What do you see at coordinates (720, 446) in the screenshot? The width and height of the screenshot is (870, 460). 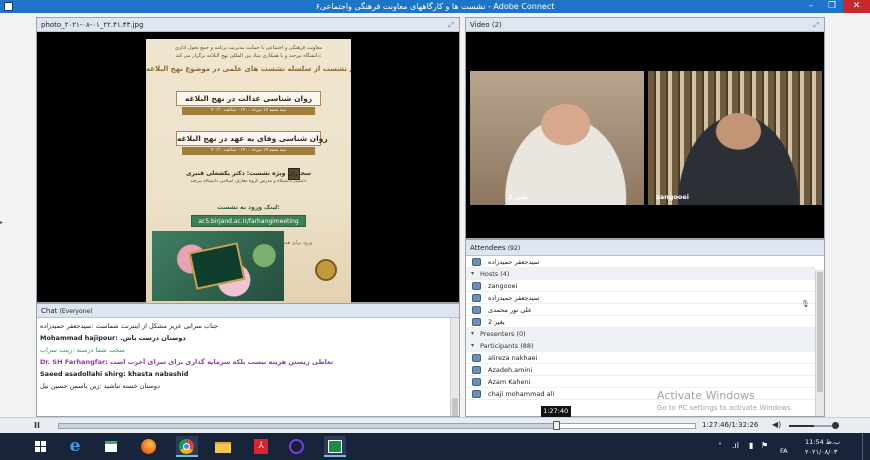 I see `tray-chevron-icon: ˄` at bounding box center [720, 446].